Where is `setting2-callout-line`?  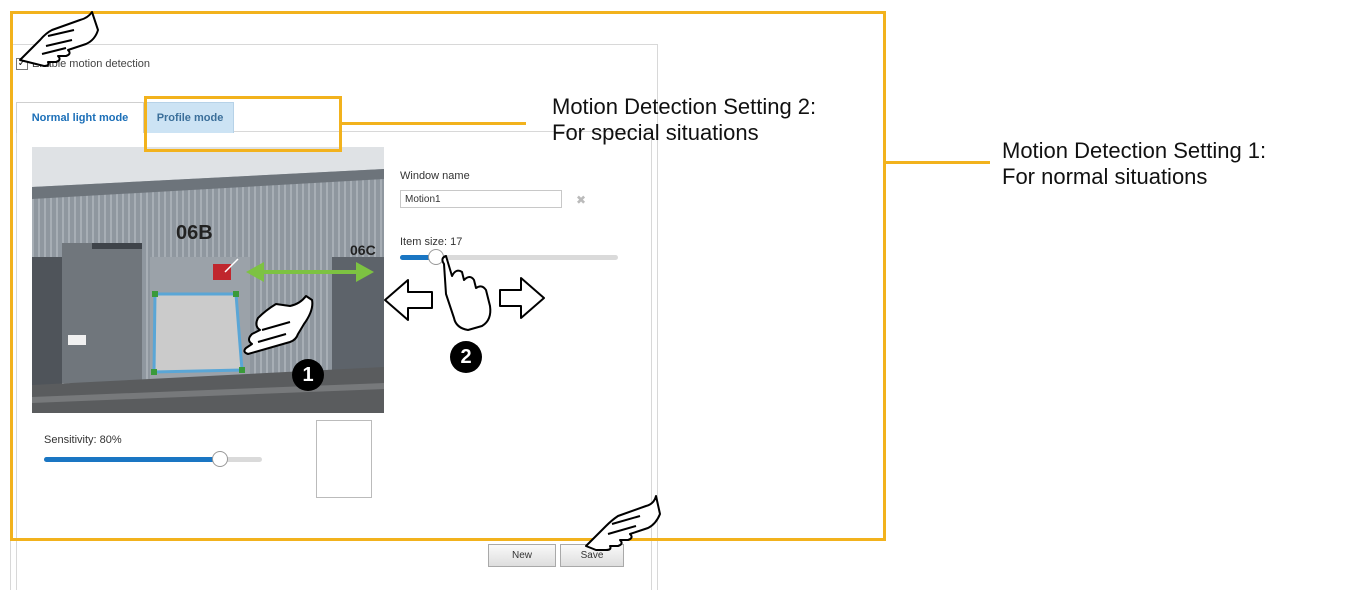 setting2-callout-line is located at coordinates (434, 123).